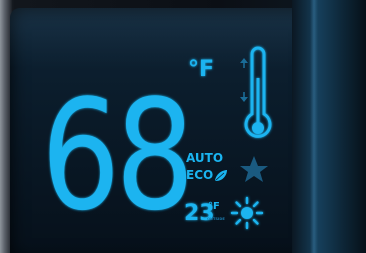 The image size is (366, 253). Describe the element at coordinates (244, 63) in the screenshot. I see `up-arrow-icon` at that location.